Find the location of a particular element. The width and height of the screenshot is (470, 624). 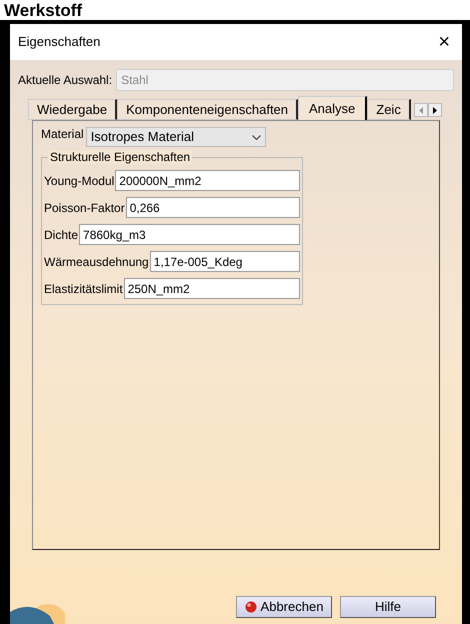

value-field: 7860kg_m3 is located at coordinates (189, 234).